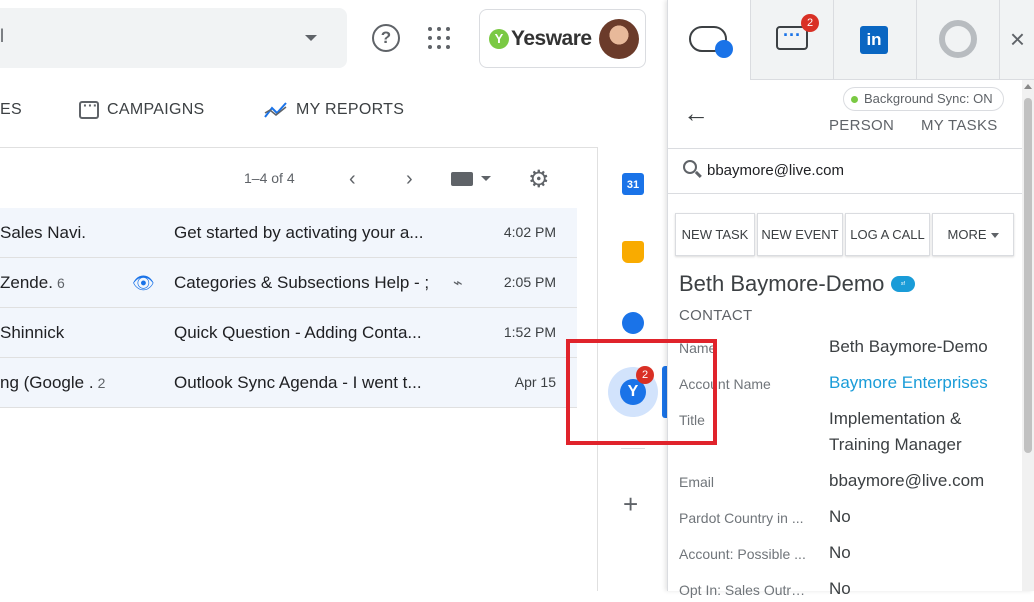 Image resolution: width=1034 pixels, height=602 pixels. What do you see at coordinates (782, 283) in the screenshot?
I see `contact-name: Beth Baymore-Demo` at bounding box center [782, 283].